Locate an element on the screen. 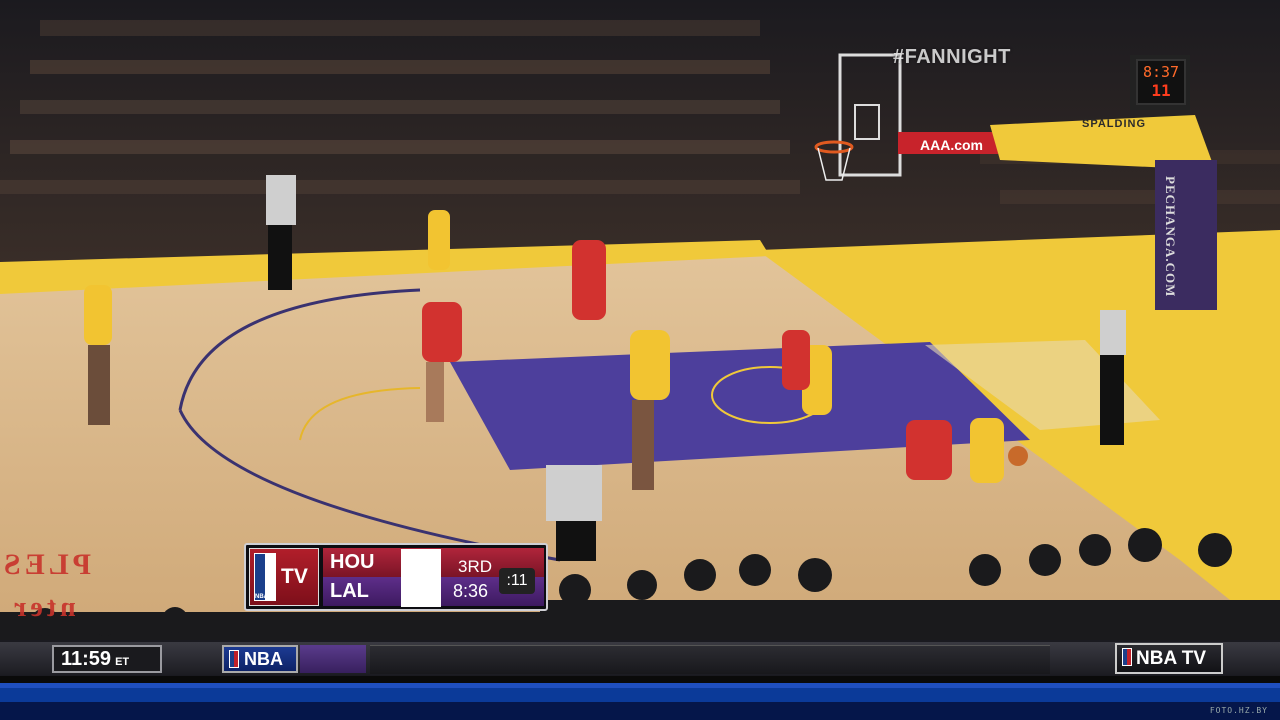 Image resolution: width=1280 pixels, height=720 pixels. arena-game-time: 8:37 is located at coordinates (1161, 72).